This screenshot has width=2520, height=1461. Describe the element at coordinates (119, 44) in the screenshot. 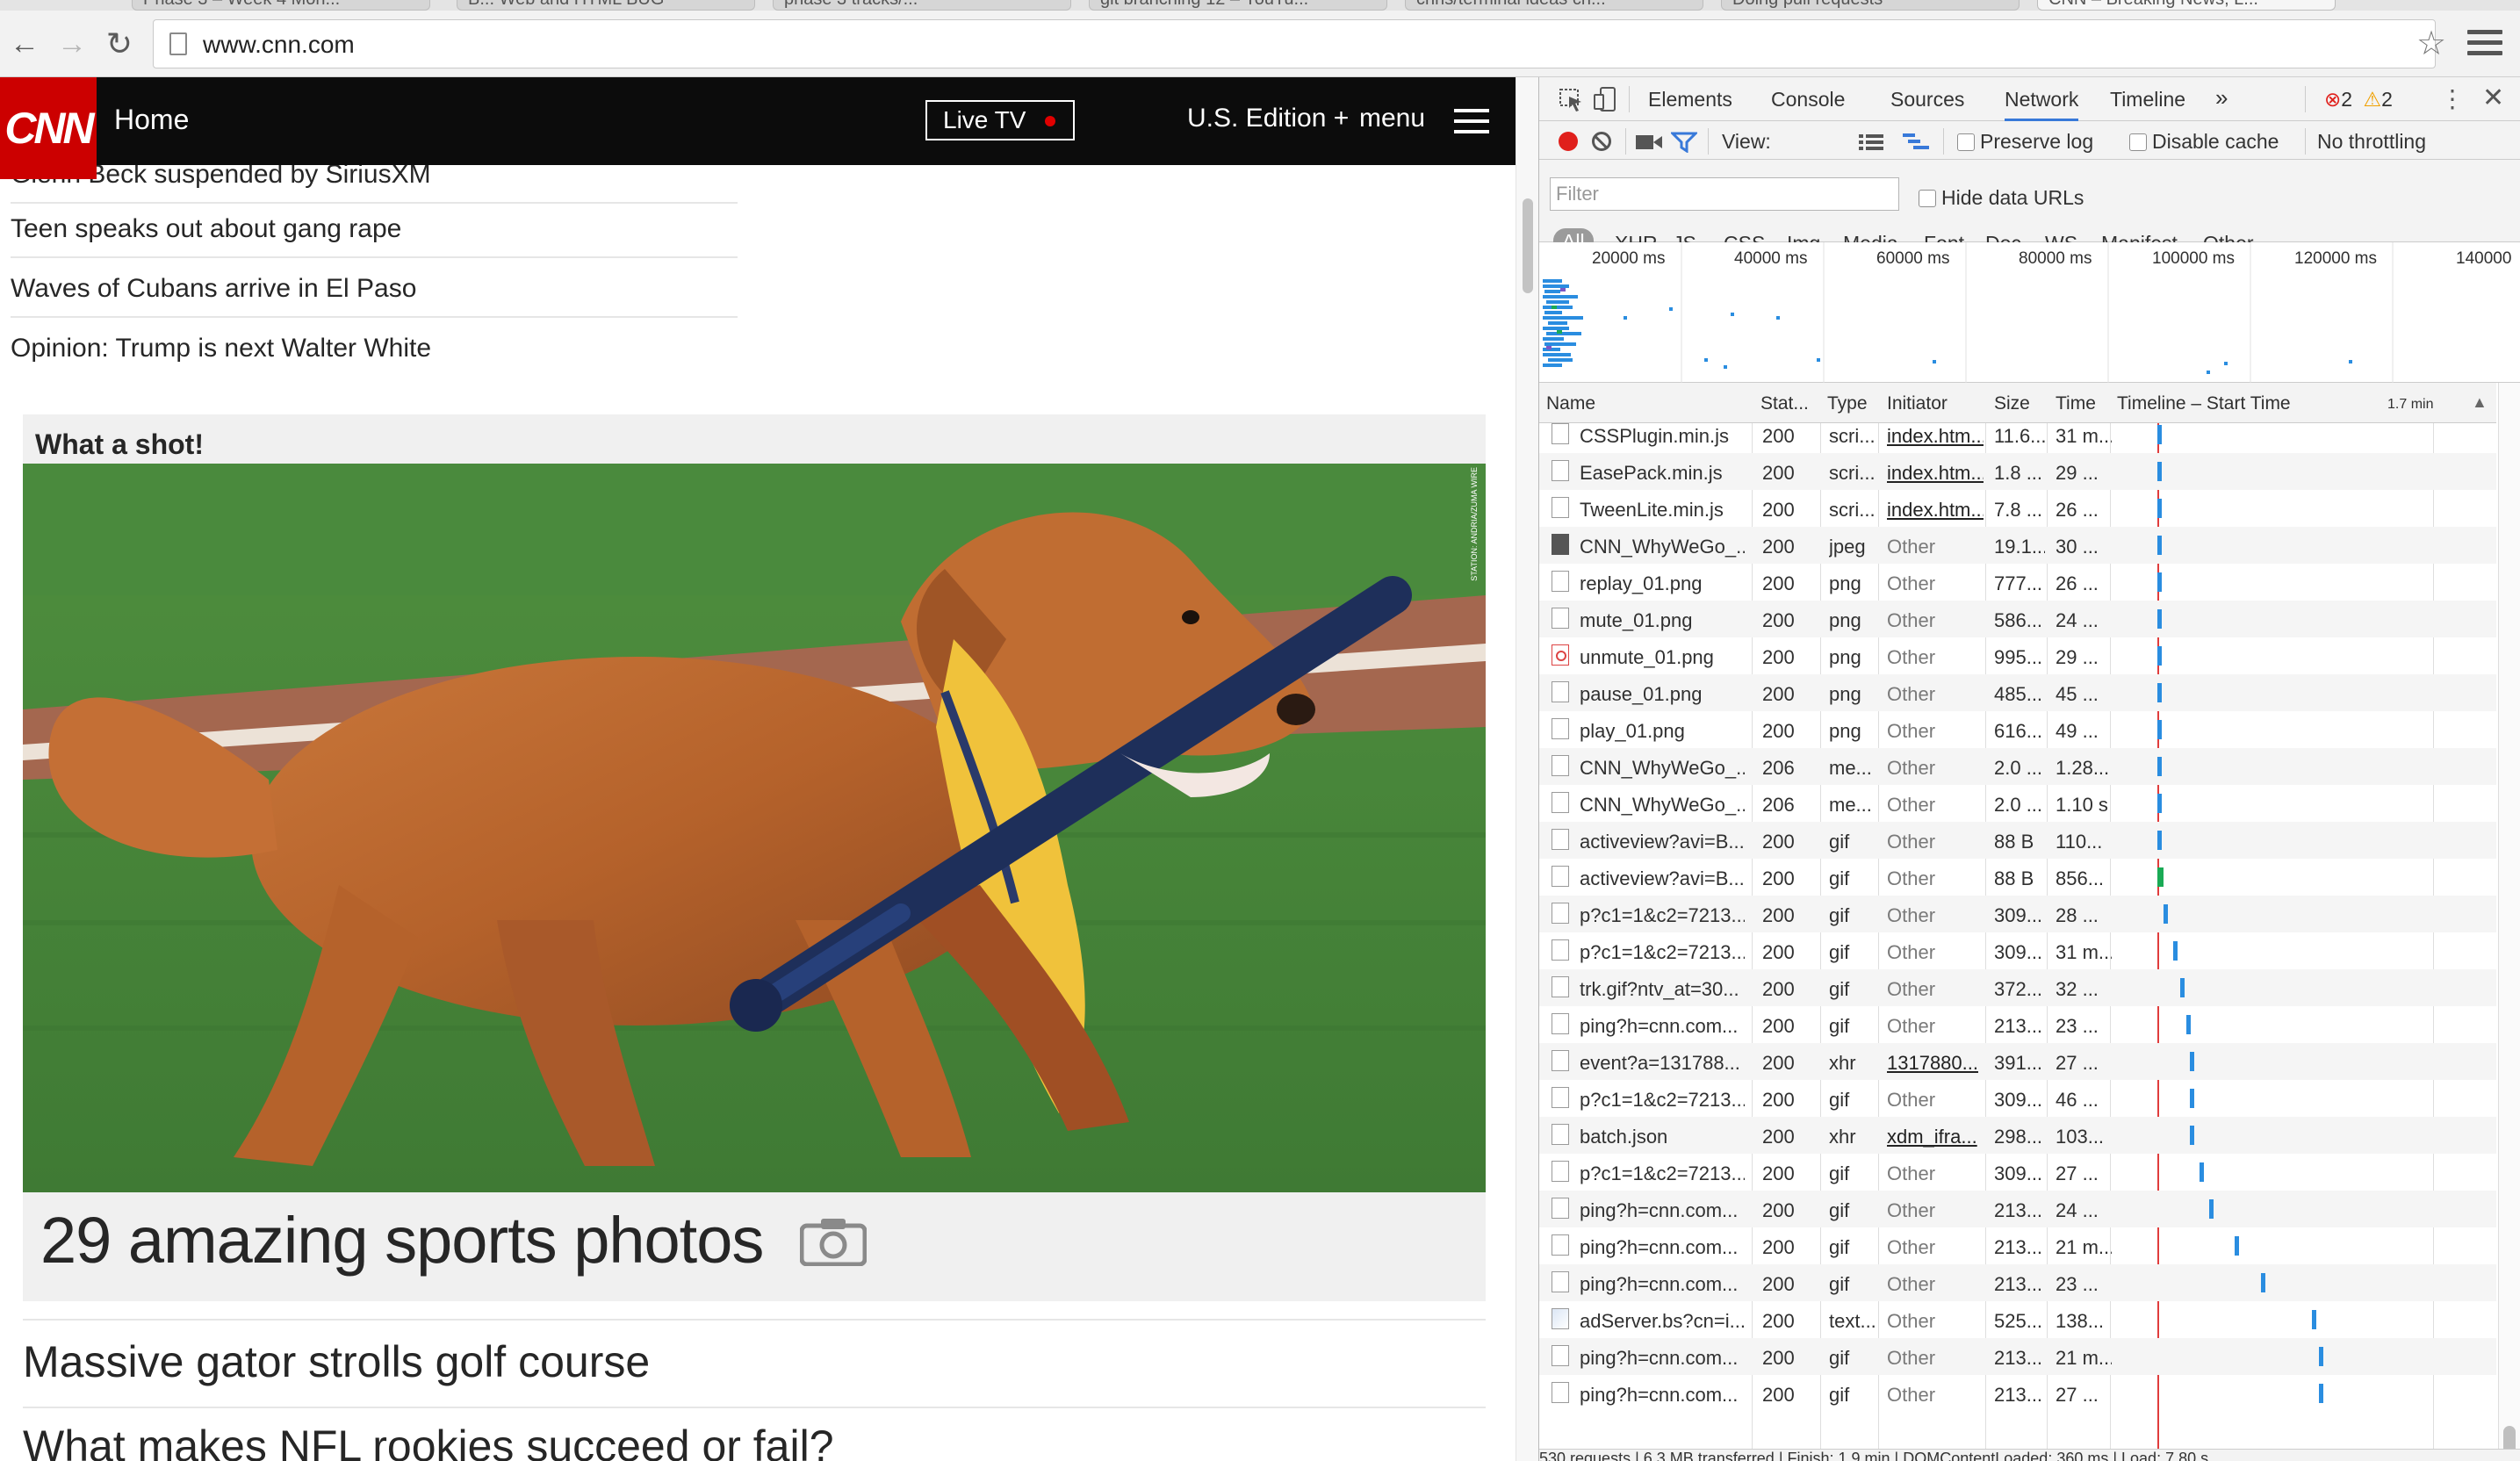

I see `reload-icon: ↻` at that location.